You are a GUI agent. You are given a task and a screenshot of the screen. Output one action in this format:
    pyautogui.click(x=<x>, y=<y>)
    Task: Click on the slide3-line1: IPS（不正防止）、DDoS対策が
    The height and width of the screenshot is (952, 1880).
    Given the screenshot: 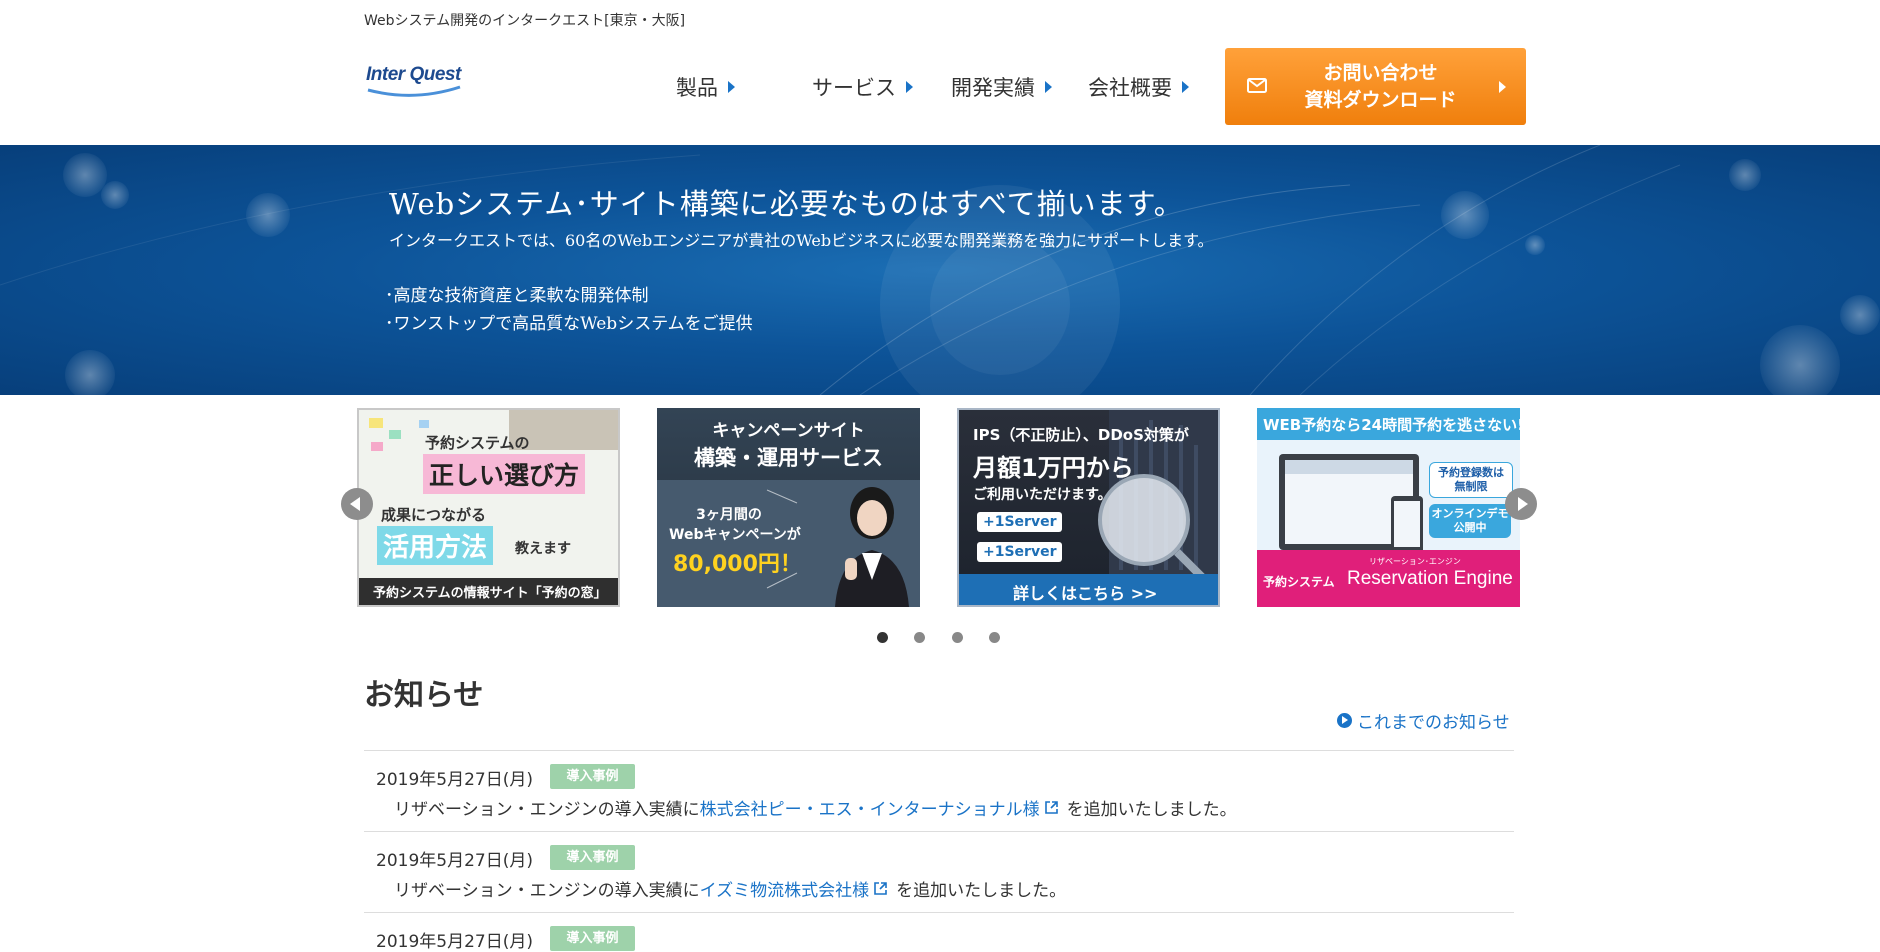 What is the action you would take?
    pyautogui.click(x=1081, y=435)
    